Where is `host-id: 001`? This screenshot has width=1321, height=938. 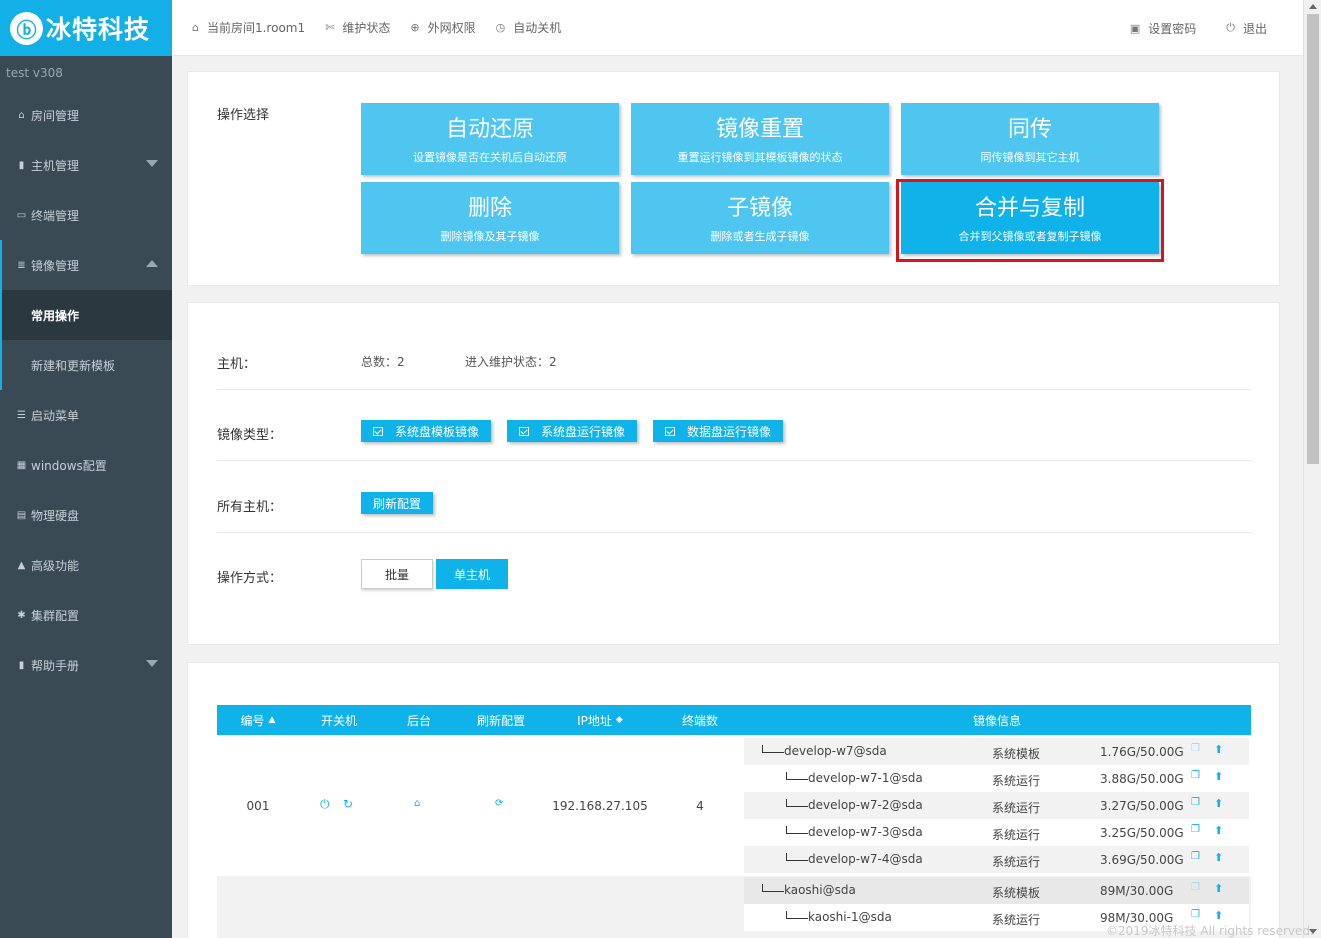
host-id: 001 is located at coordinates (258, 806).